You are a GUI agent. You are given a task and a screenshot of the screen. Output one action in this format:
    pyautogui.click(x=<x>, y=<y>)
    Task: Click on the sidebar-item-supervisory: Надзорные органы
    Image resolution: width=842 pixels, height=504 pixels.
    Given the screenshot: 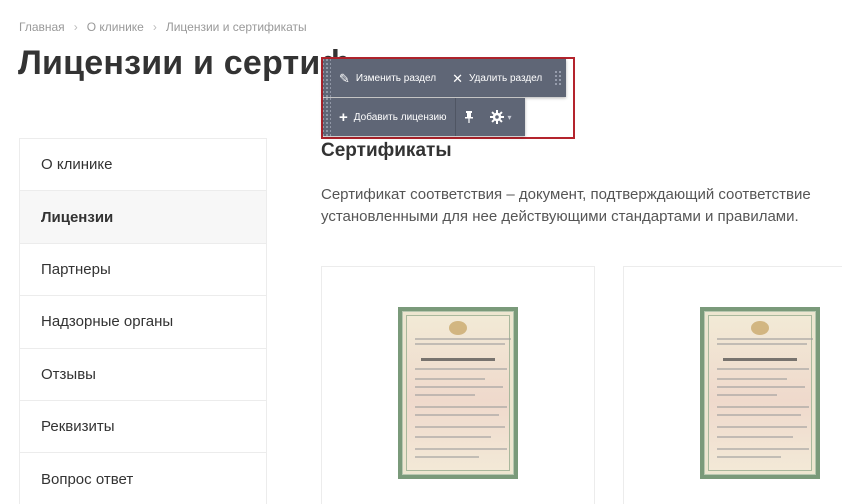 What is the action you would take?
    pyautogui.click(x=143, y=322)
    